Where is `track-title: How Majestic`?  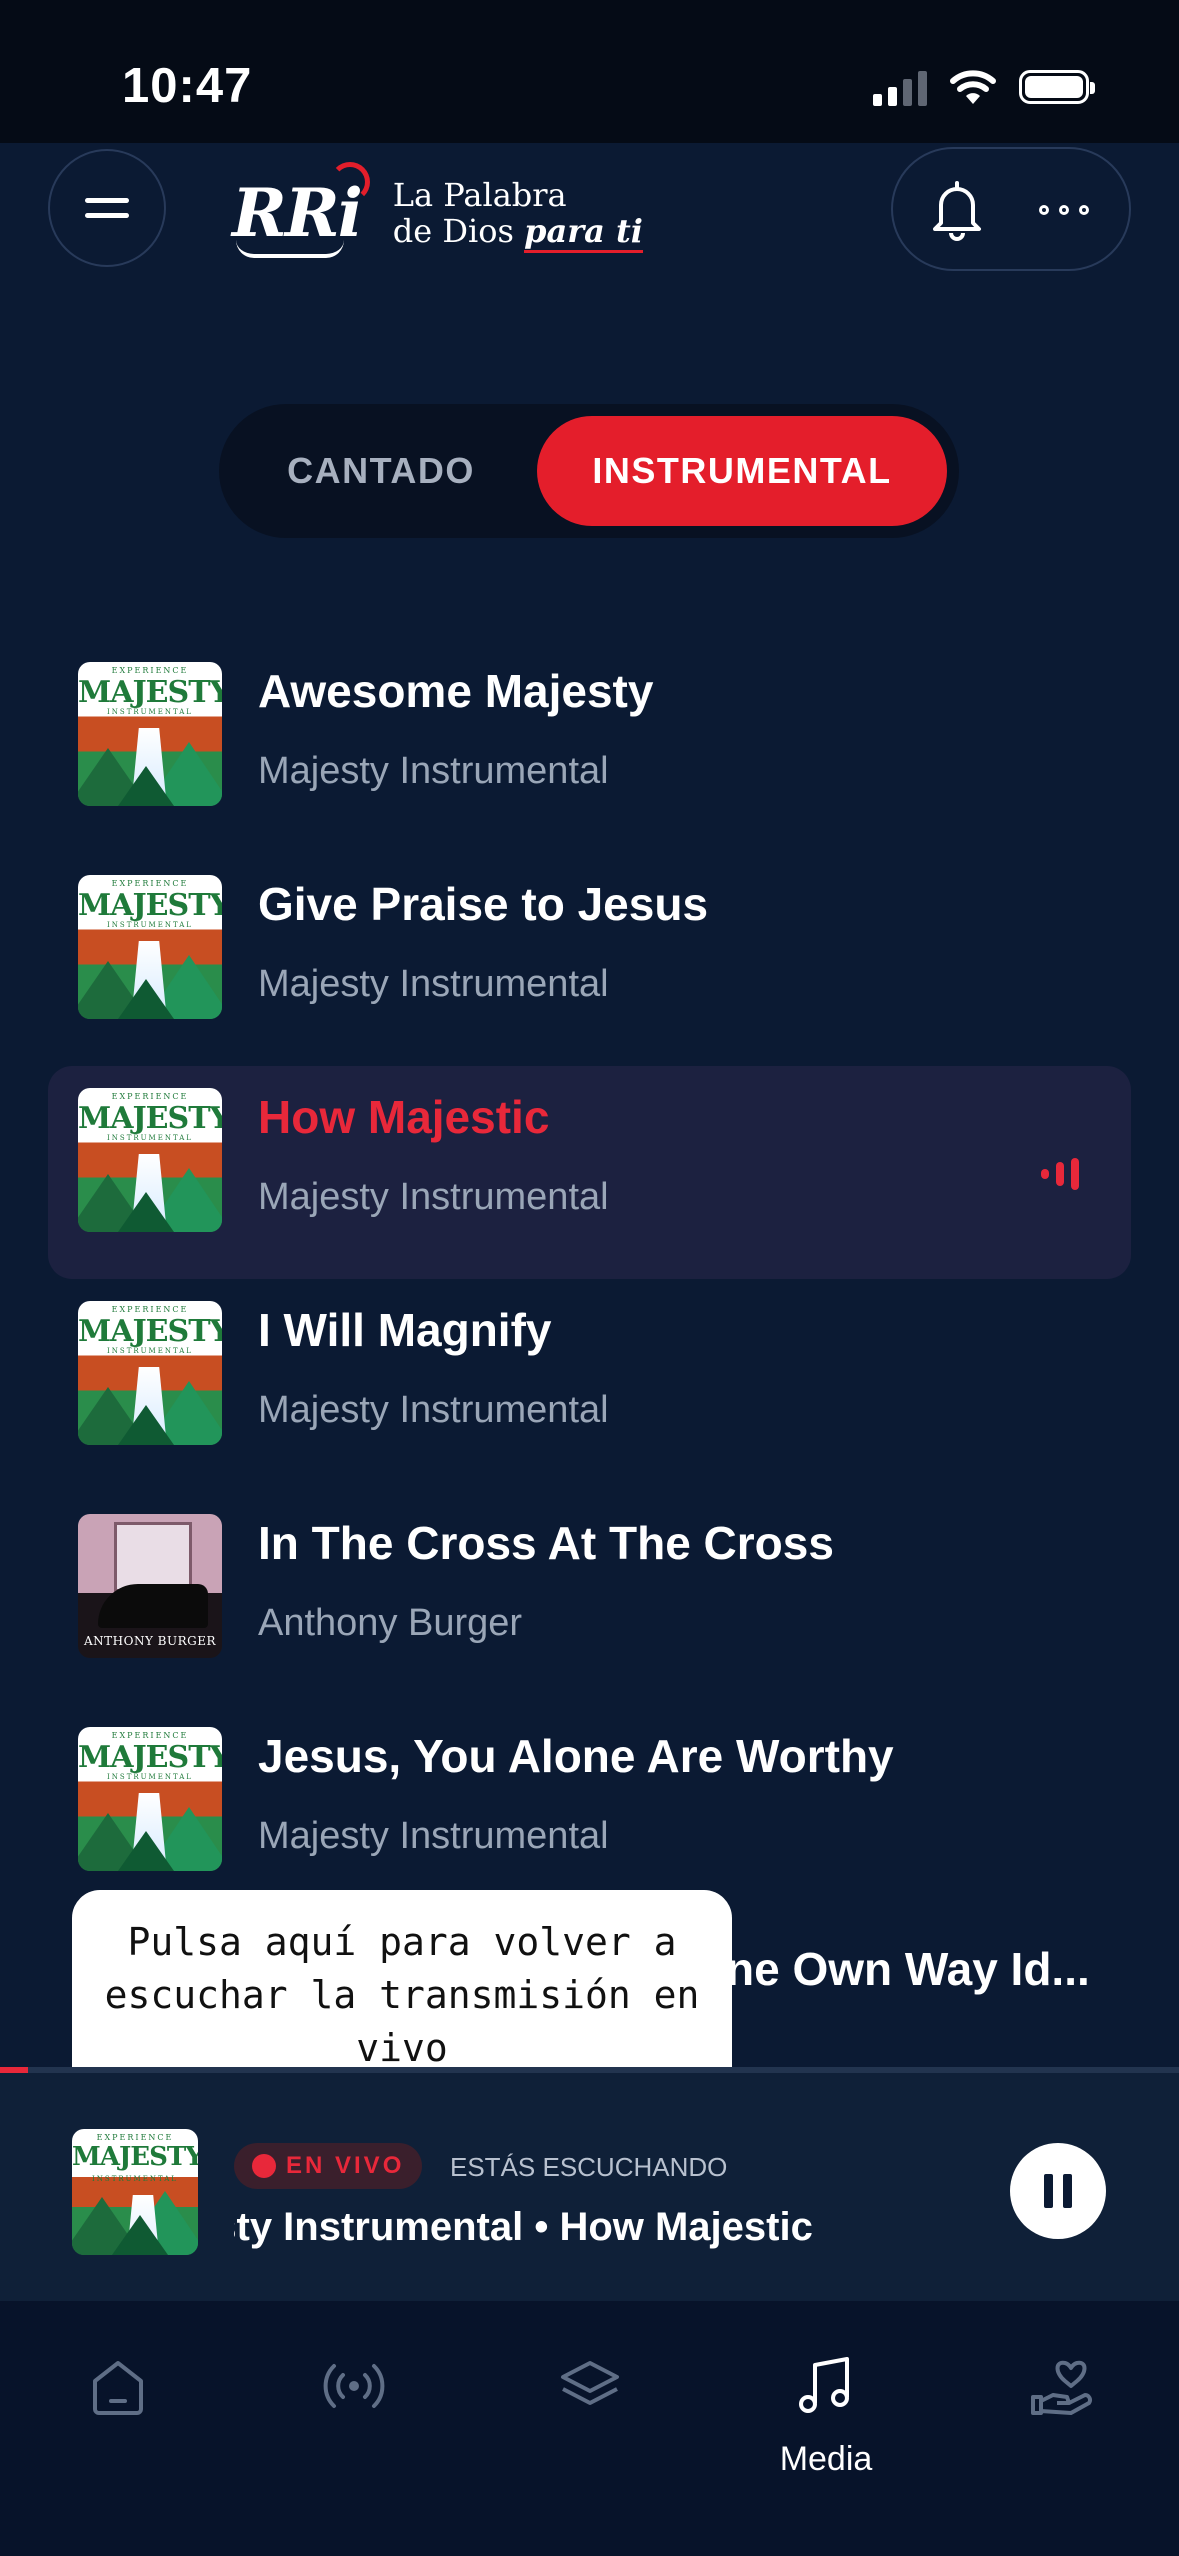 track-title: How Majestic is located at coordinates (404, 1117).